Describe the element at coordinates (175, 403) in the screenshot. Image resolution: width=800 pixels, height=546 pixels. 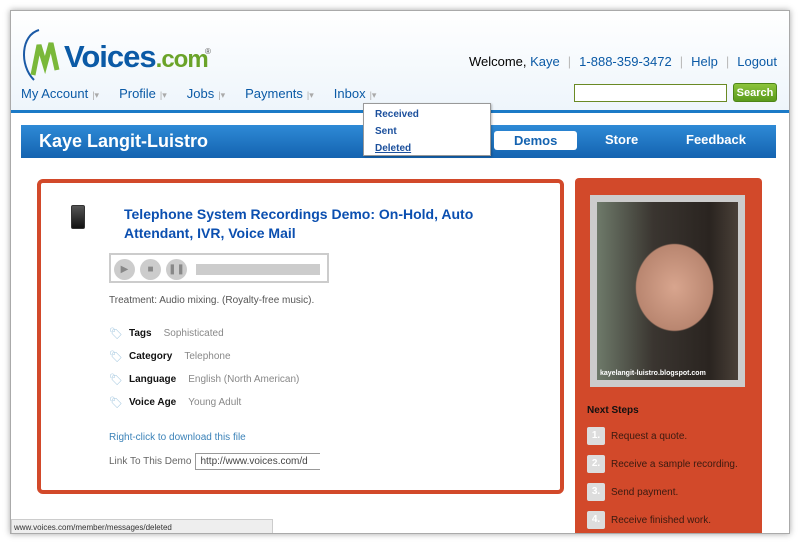
I see `meta-voice-age: 🏷 Voice Age Young Adult` at that location.